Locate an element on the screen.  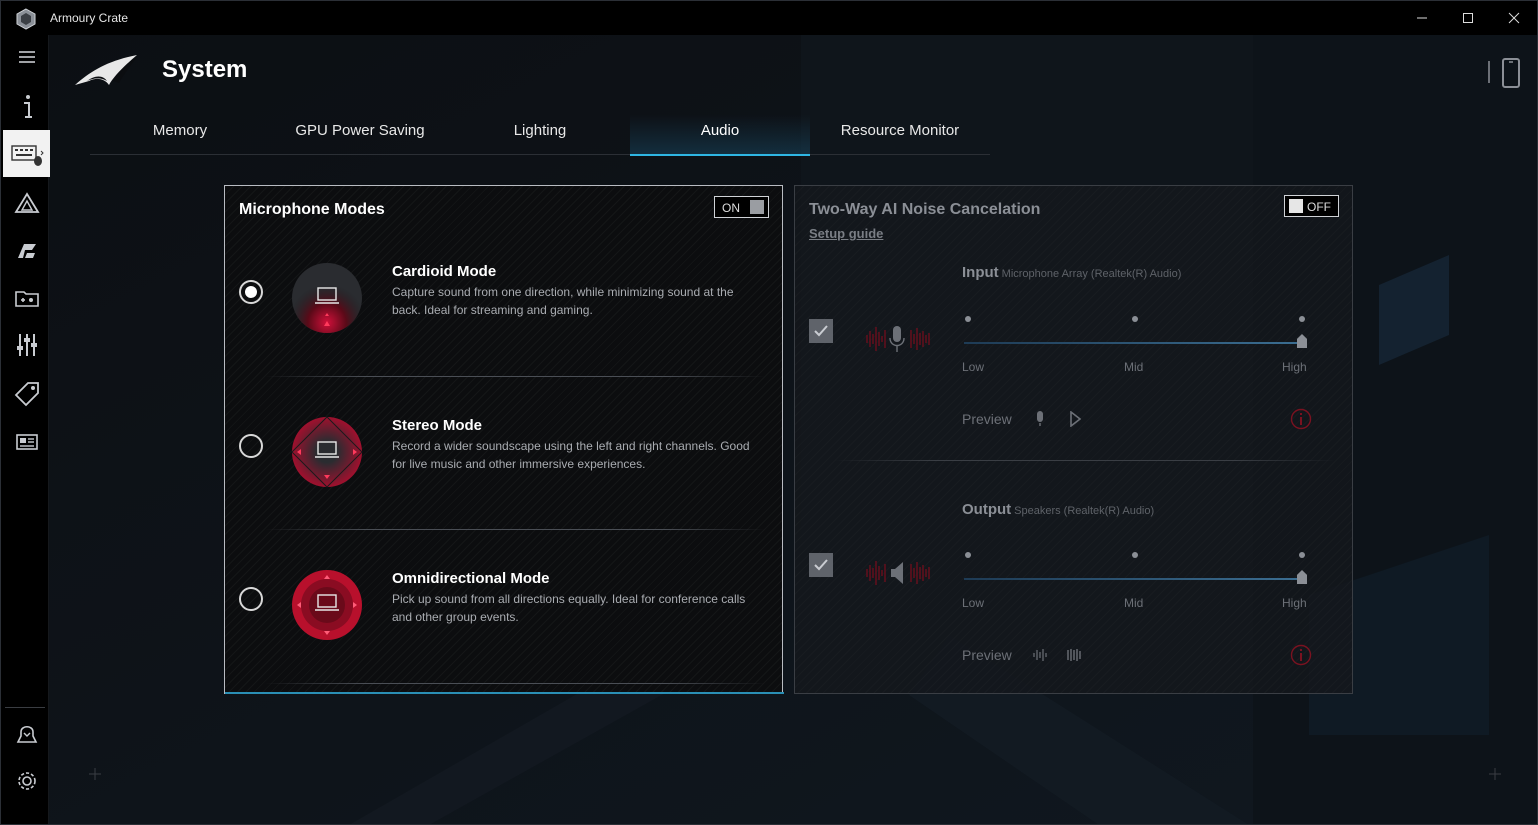
microphone-modes-toggle: ON is located at coordinates (741, 207).